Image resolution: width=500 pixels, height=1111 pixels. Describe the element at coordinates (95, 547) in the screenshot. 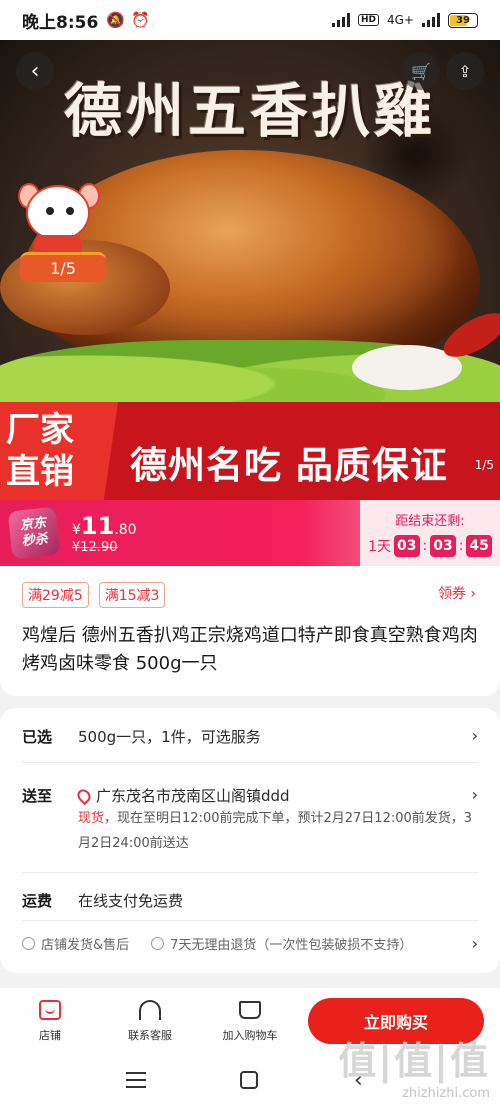

I see `original-price: ¥12.90` at that location.